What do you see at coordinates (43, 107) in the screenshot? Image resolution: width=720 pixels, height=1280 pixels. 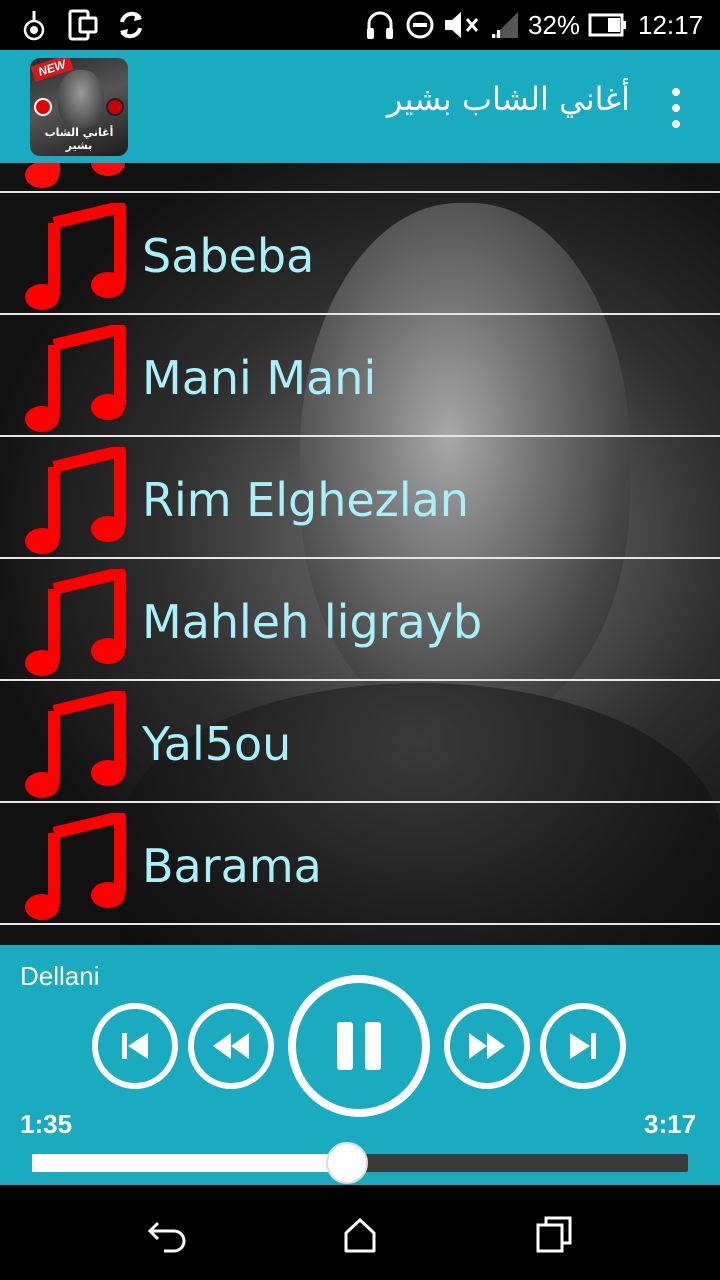 I see `flag-icon` at bounding box center [43, 107].